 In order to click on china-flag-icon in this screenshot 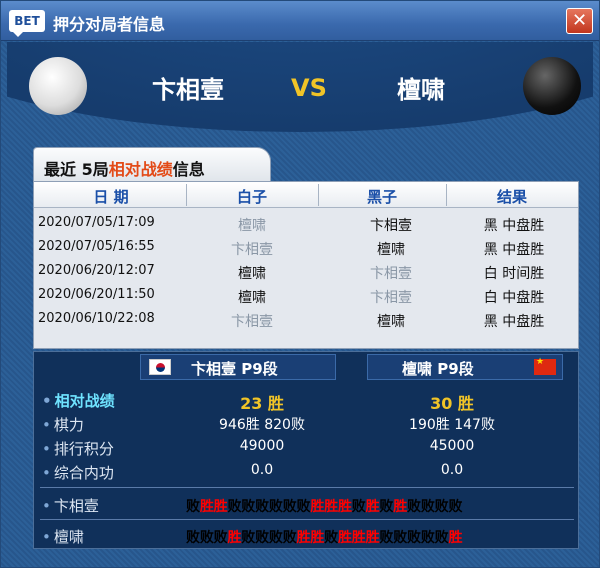, I will do `click(545, 366)`.